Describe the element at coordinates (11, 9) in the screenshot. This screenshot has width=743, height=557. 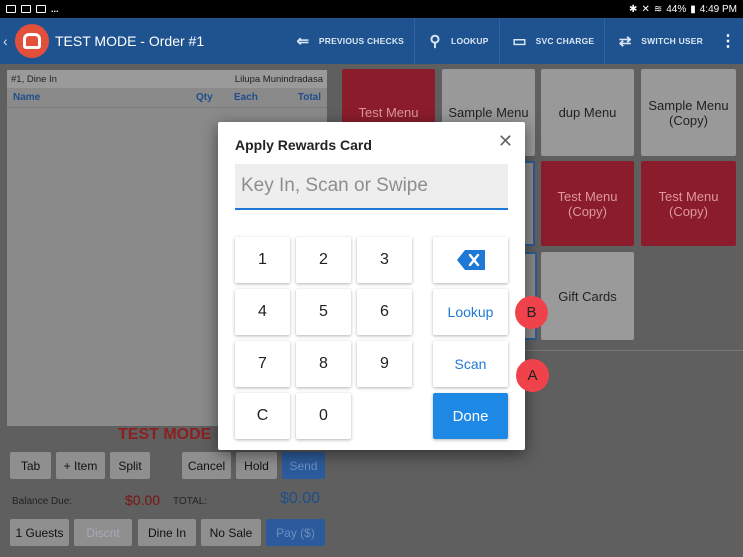
I see `mail-icon` at that location.